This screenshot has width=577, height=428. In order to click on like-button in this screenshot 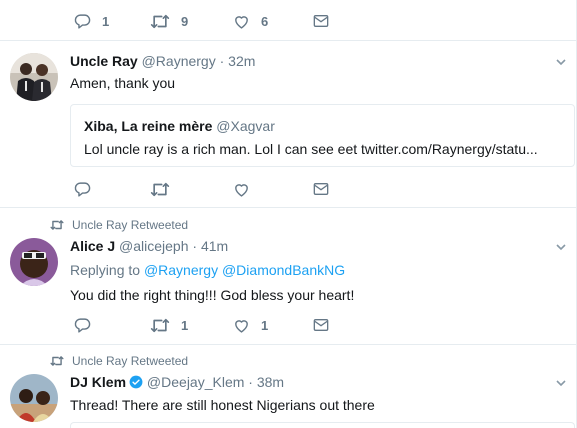, I will do `click(241, 189)`.